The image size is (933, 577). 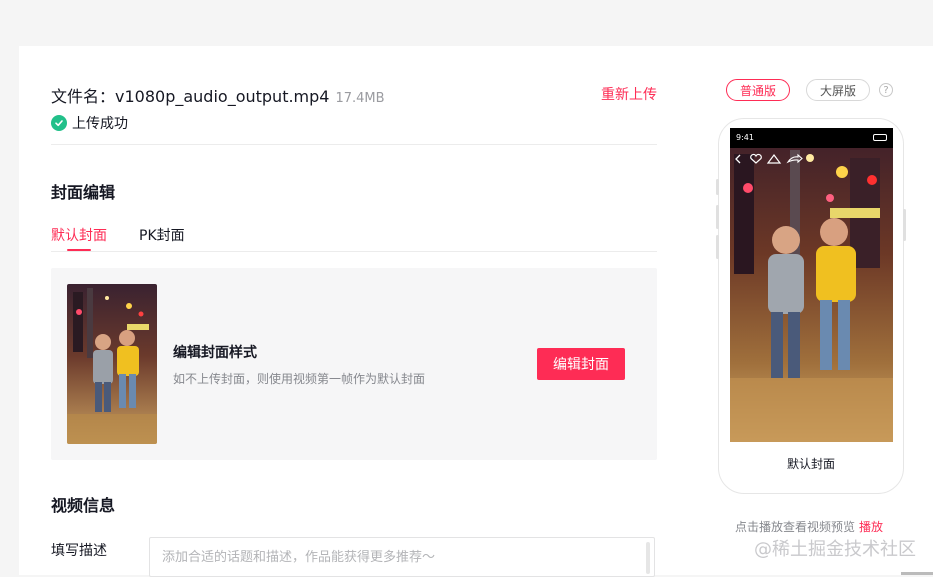 I want to click on phone-screen: 9:41, so click(x=811, y=285).